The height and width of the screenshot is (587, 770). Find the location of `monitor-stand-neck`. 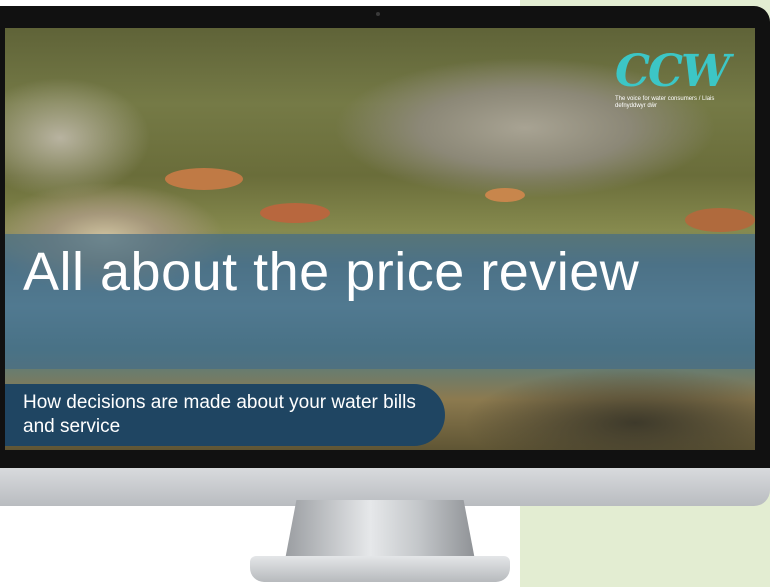

monitor-stand-neck is located at coordinates (380, 530).